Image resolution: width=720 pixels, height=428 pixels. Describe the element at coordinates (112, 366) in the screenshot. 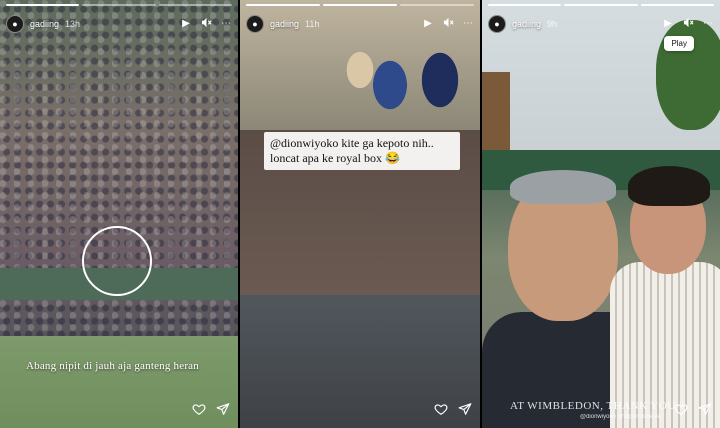

I see `story-caption: Abang nipit di jauh aja ganteng heran` at that location.